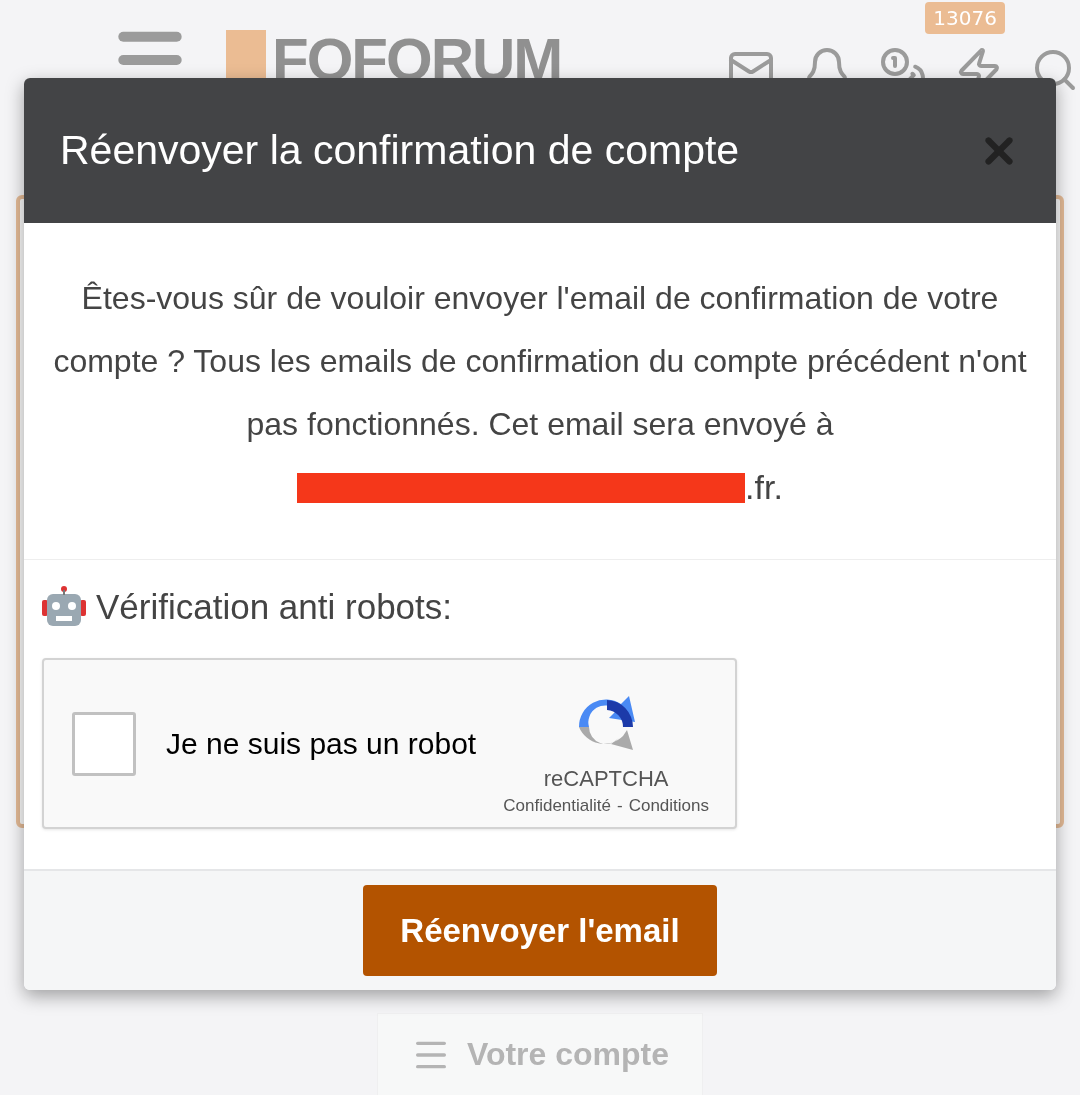 The width and height of the screenshot is (1080, 1095). What do you see at coordinates (557, 805) in the screenshot?
I see `privacy-link: Confidentialité` at bounding box center [557, 805].